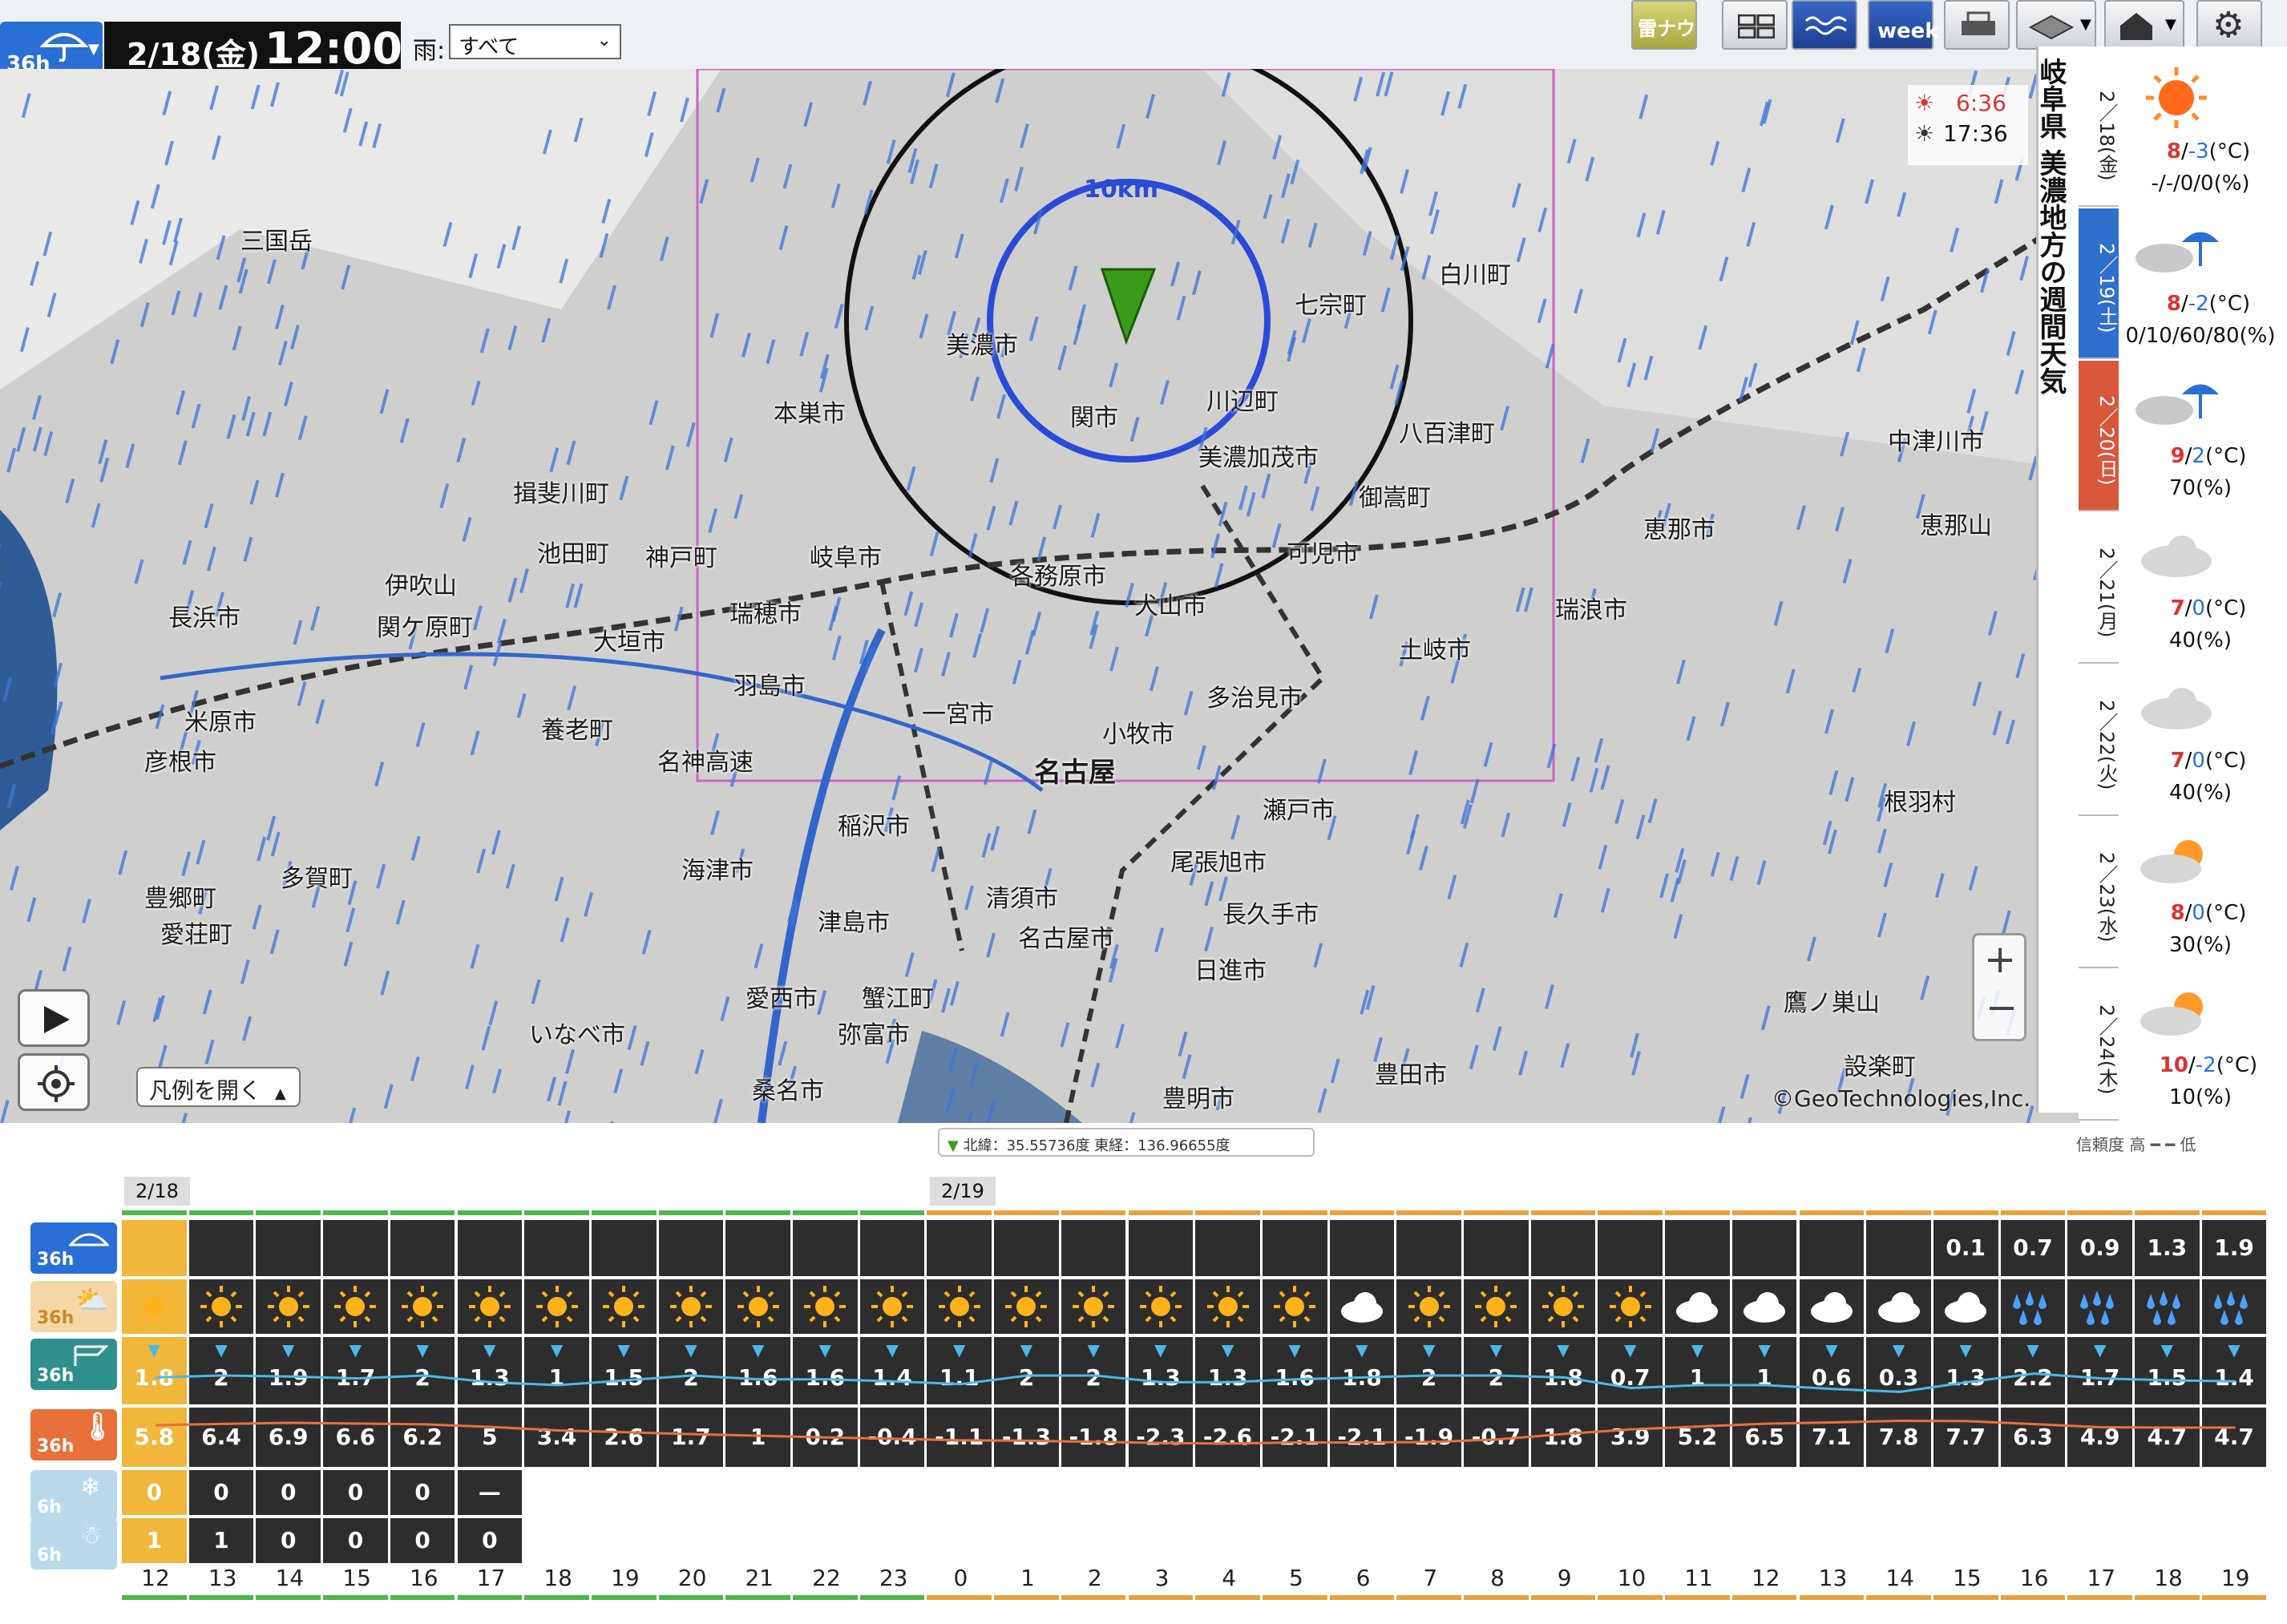 This screenshot has width=2287, height=1624. Describe the element at coordinates (1832, 1437) in the screenshot. I see `temp-cell: 7.1` at that location.